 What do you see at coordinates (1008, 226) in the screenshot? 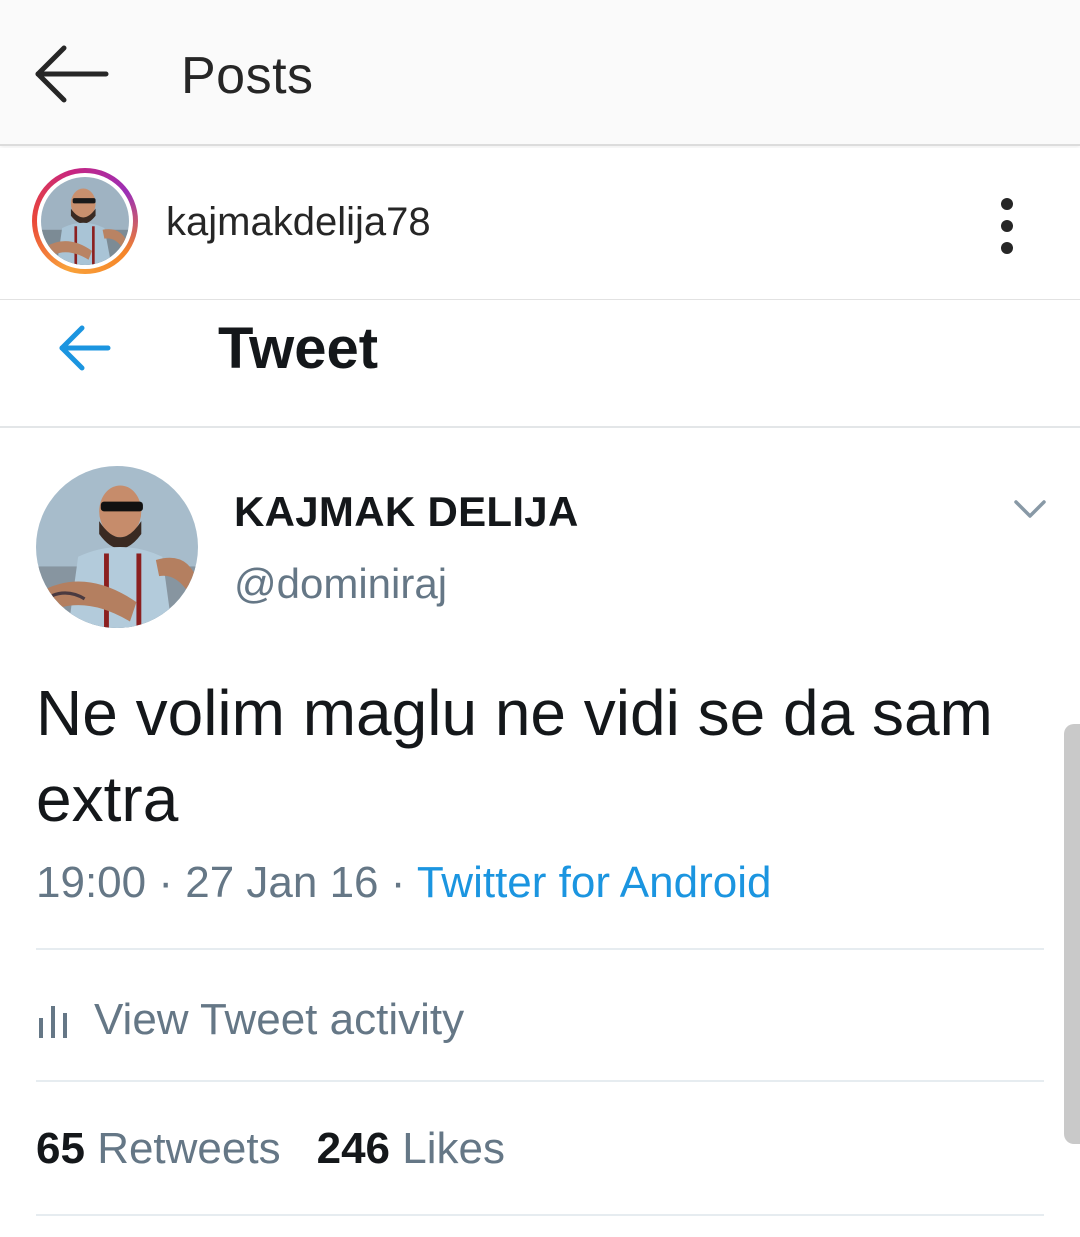
I see `more-options-icon` at bounding box center [1008, 226].